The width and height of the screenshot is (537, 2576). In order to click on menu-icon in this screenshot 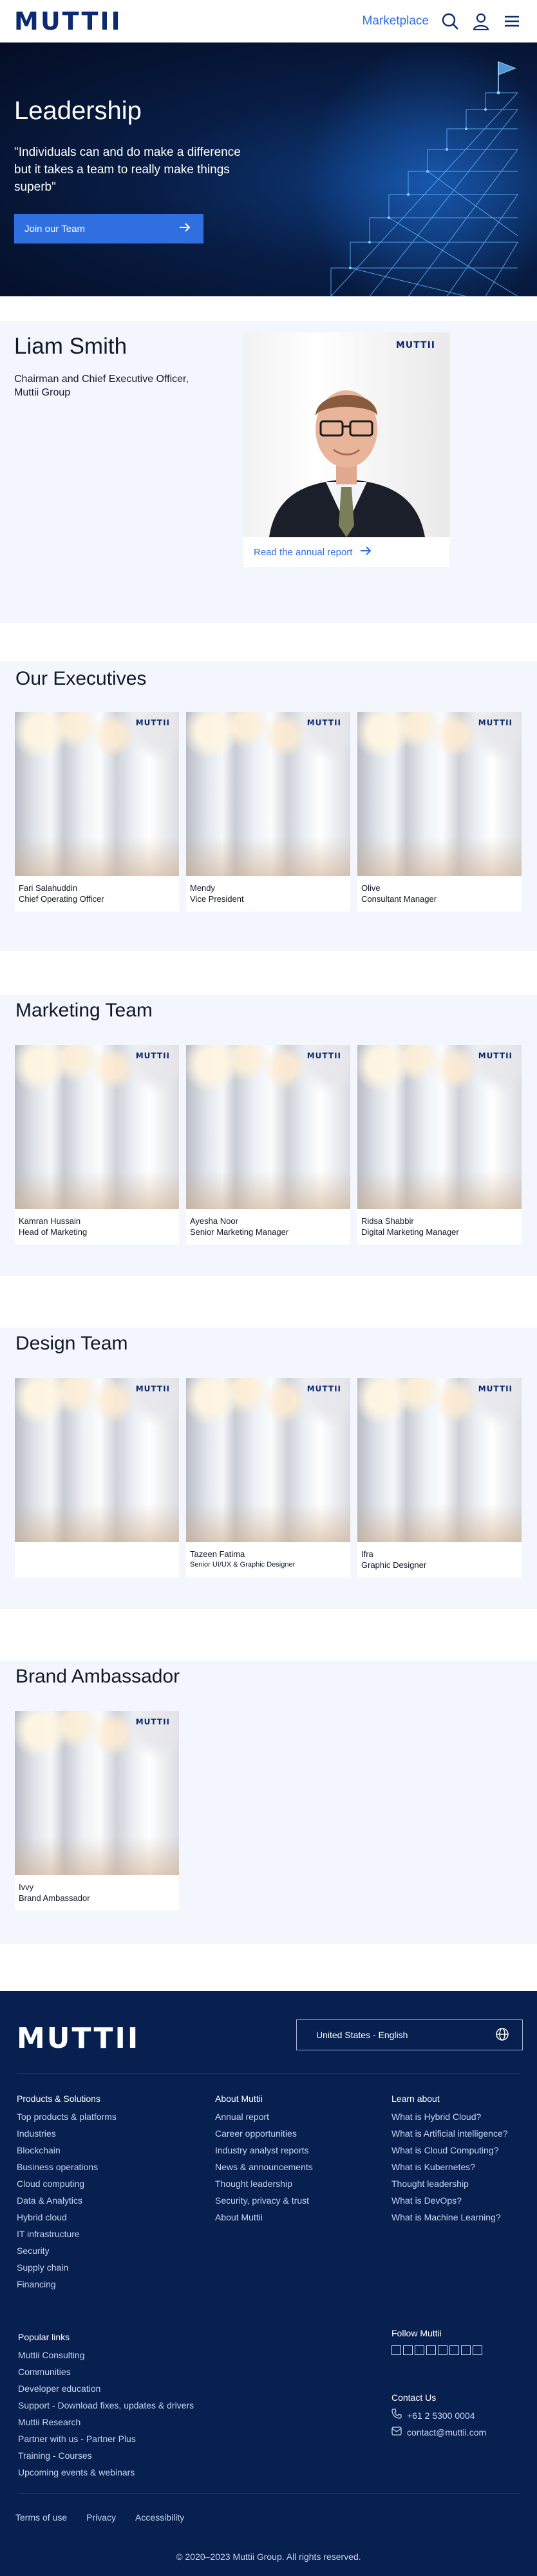, I will do `click(512, 21)`.